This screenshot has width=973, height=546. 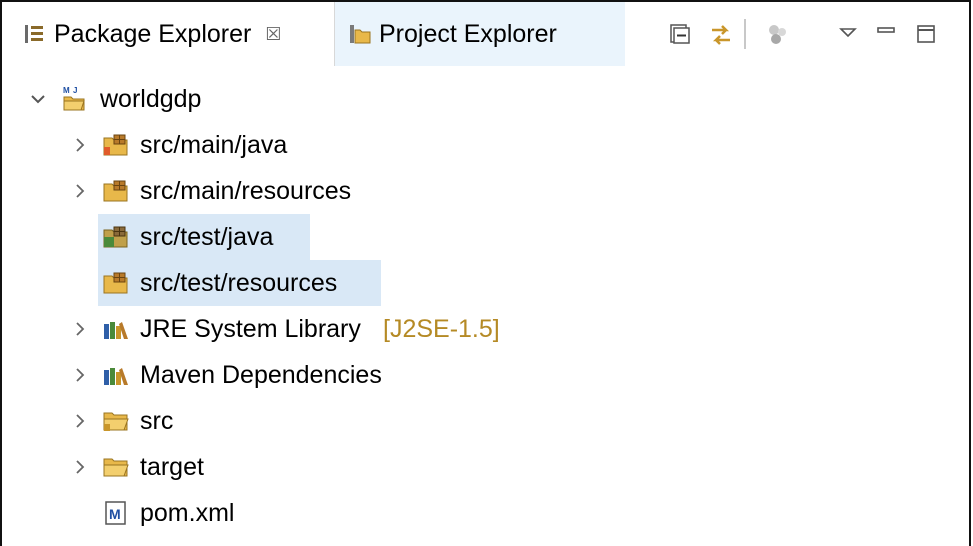 I want to click on tab-label: Project Explorer, so click(x=468, y=33).